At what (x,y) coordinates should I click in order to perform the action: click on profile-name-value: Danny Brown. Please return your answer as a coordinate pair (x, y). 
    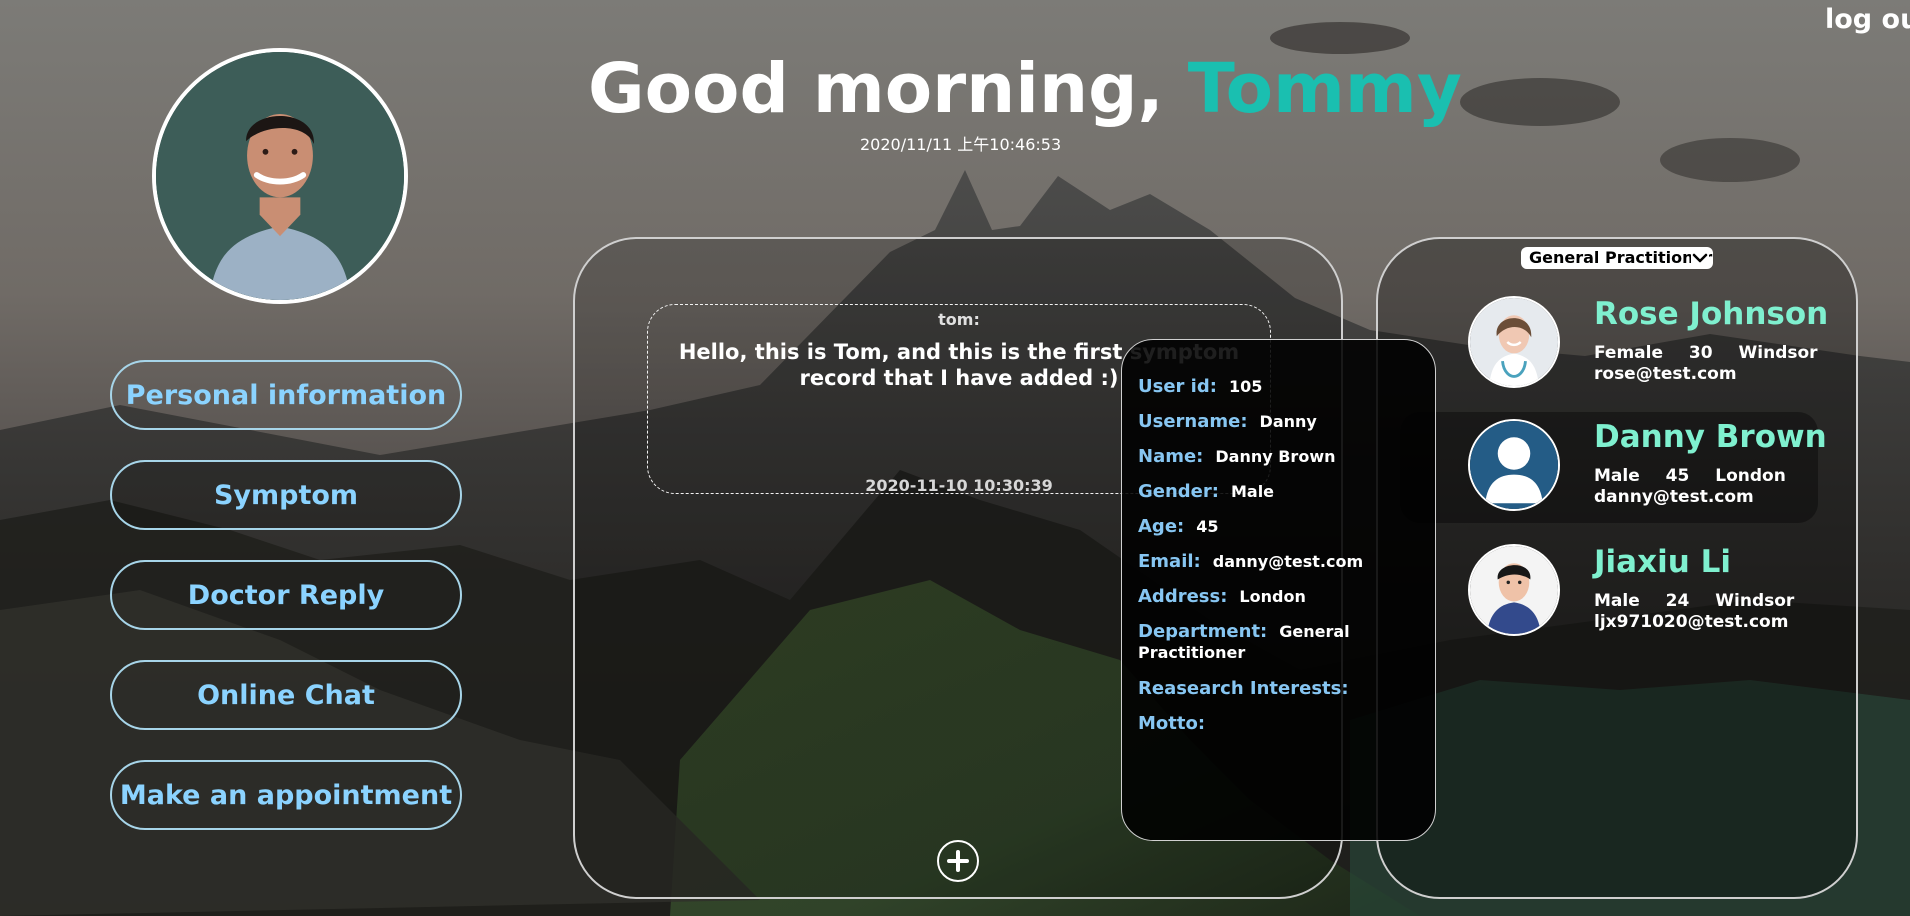
    Looking at the image, I should click on (1275, 456).